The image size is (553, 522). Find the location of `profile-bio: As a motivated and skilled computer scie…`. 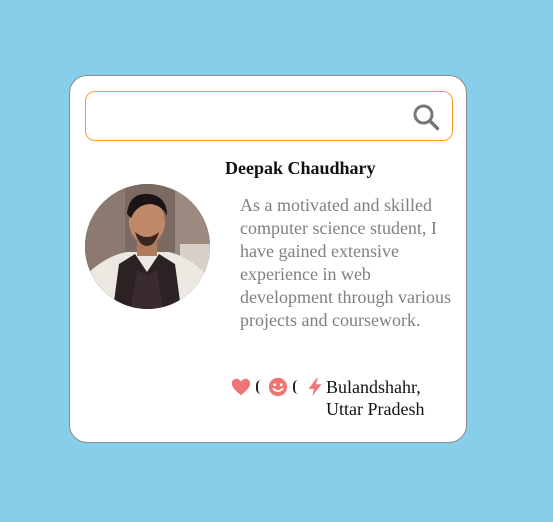

profile-bio: As a motivated and skilled computer scie… is located at coordinates (345, 262).